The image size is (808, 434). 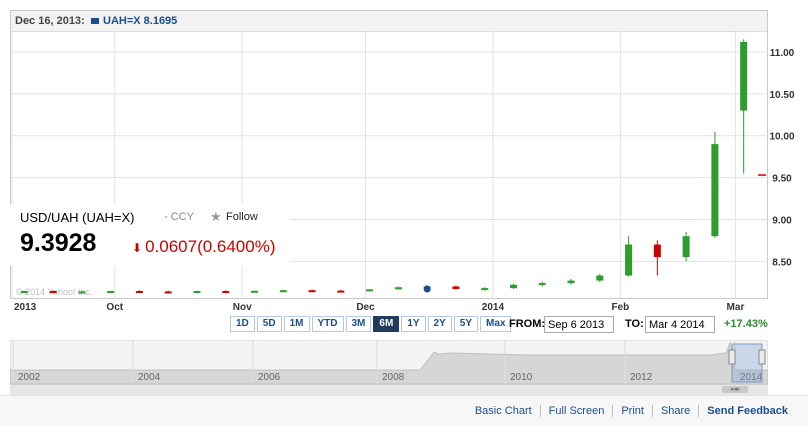 What do you see at coordinates (236, 246) in the screenshot?
I see `quote-change-pct: (0.6400%)` at bounding box center [236, 246].